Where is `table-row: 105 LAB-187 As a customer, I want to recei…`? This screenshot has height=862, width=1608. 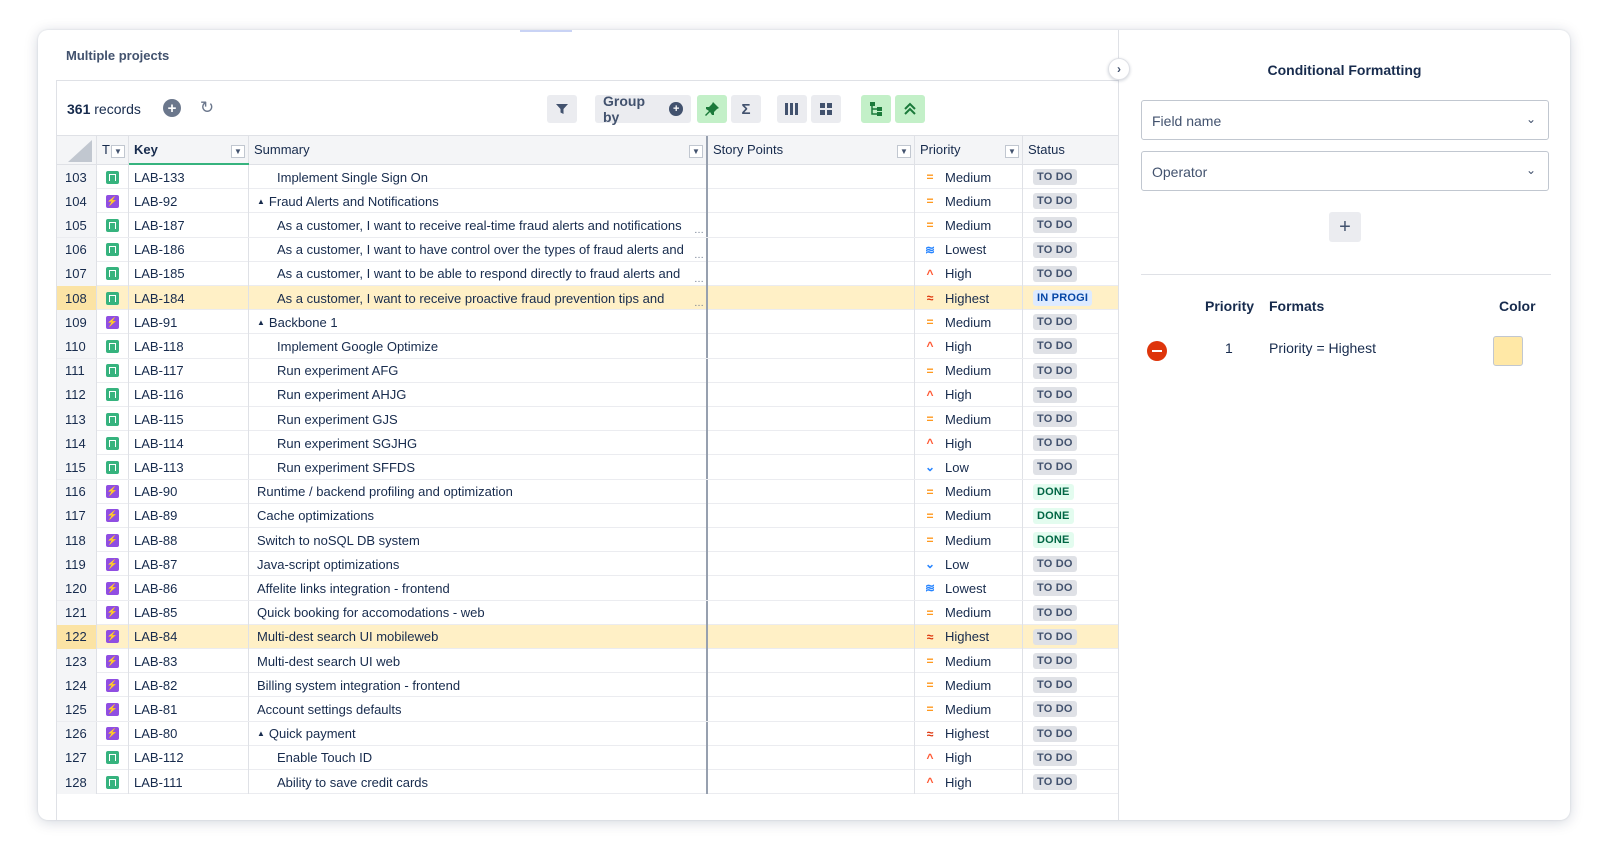 table-row: 105 LAB-187 As a customer, I want to recei… is located at coordinates (588, 225).